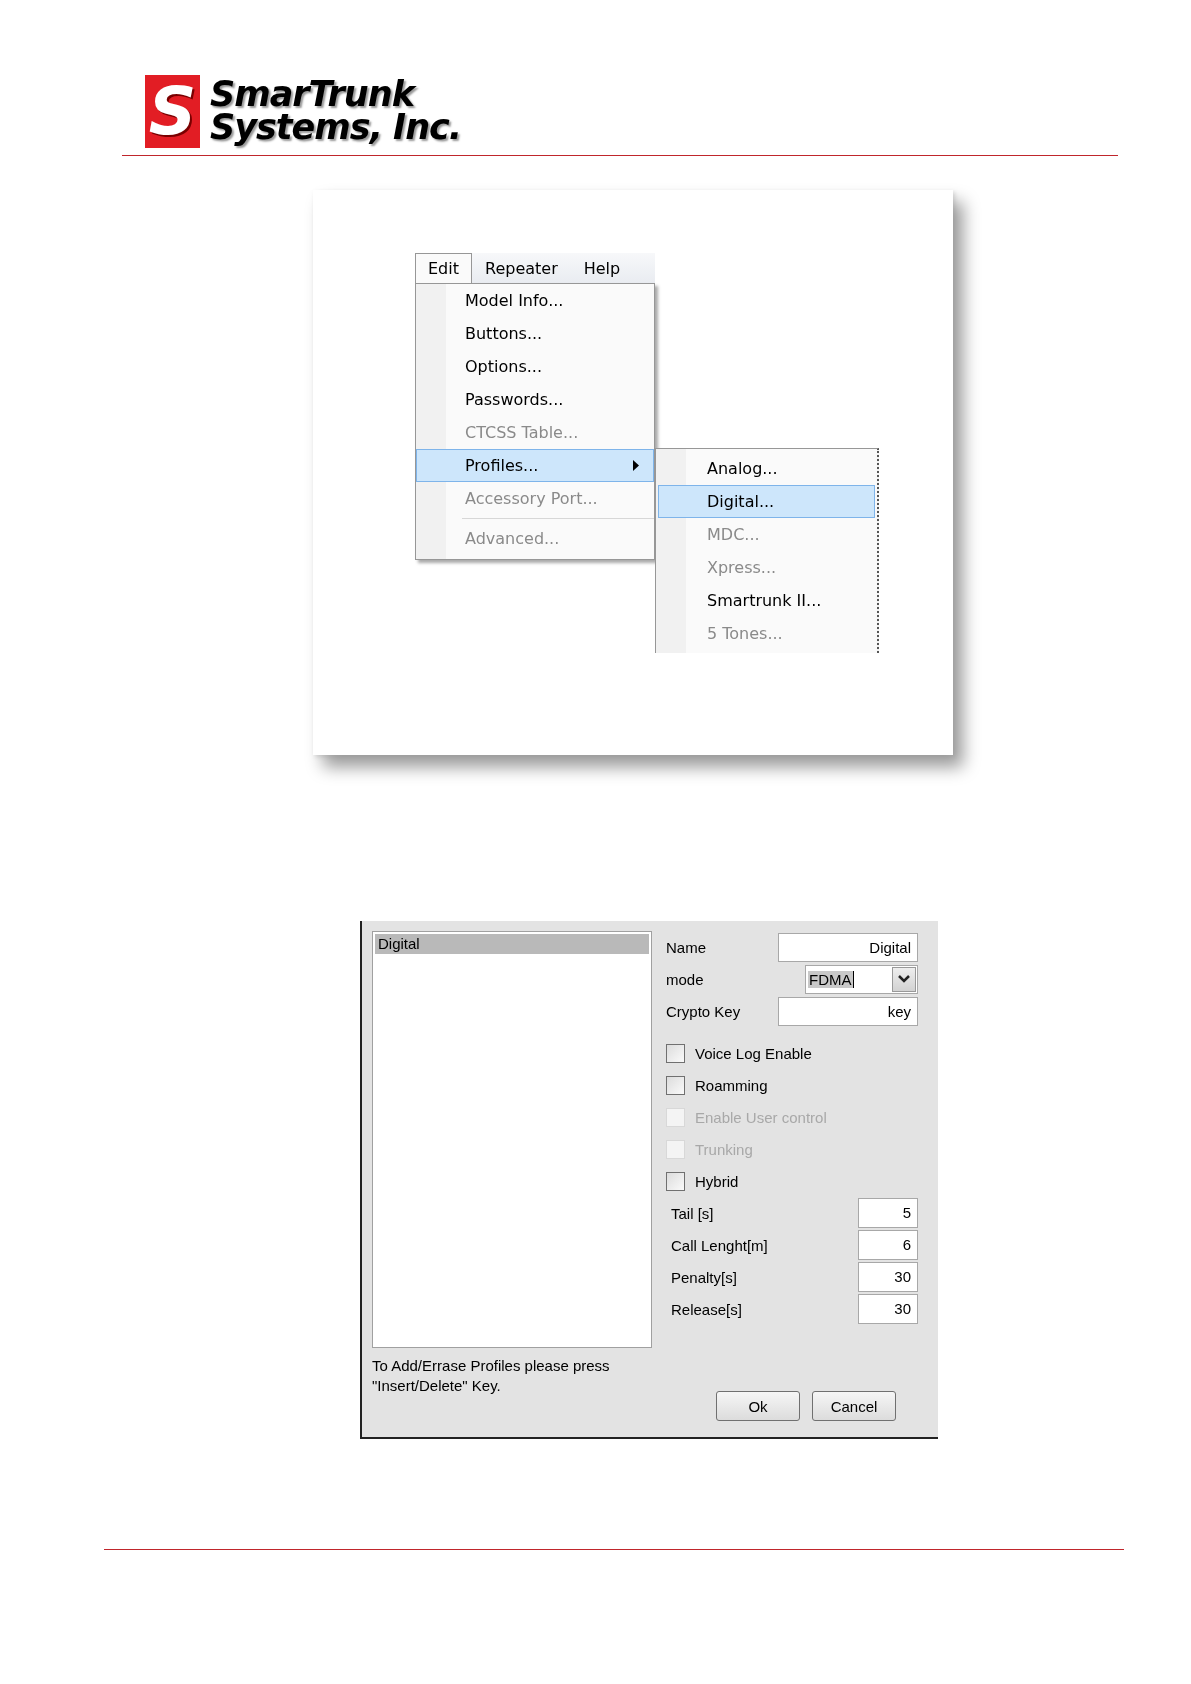 This screenshot has width=1191, height=1684. What do you see at coordinates (521, 268) in the screenshot?
I see `menu-bar-item: Repeater` at bounding box center [521, 268].